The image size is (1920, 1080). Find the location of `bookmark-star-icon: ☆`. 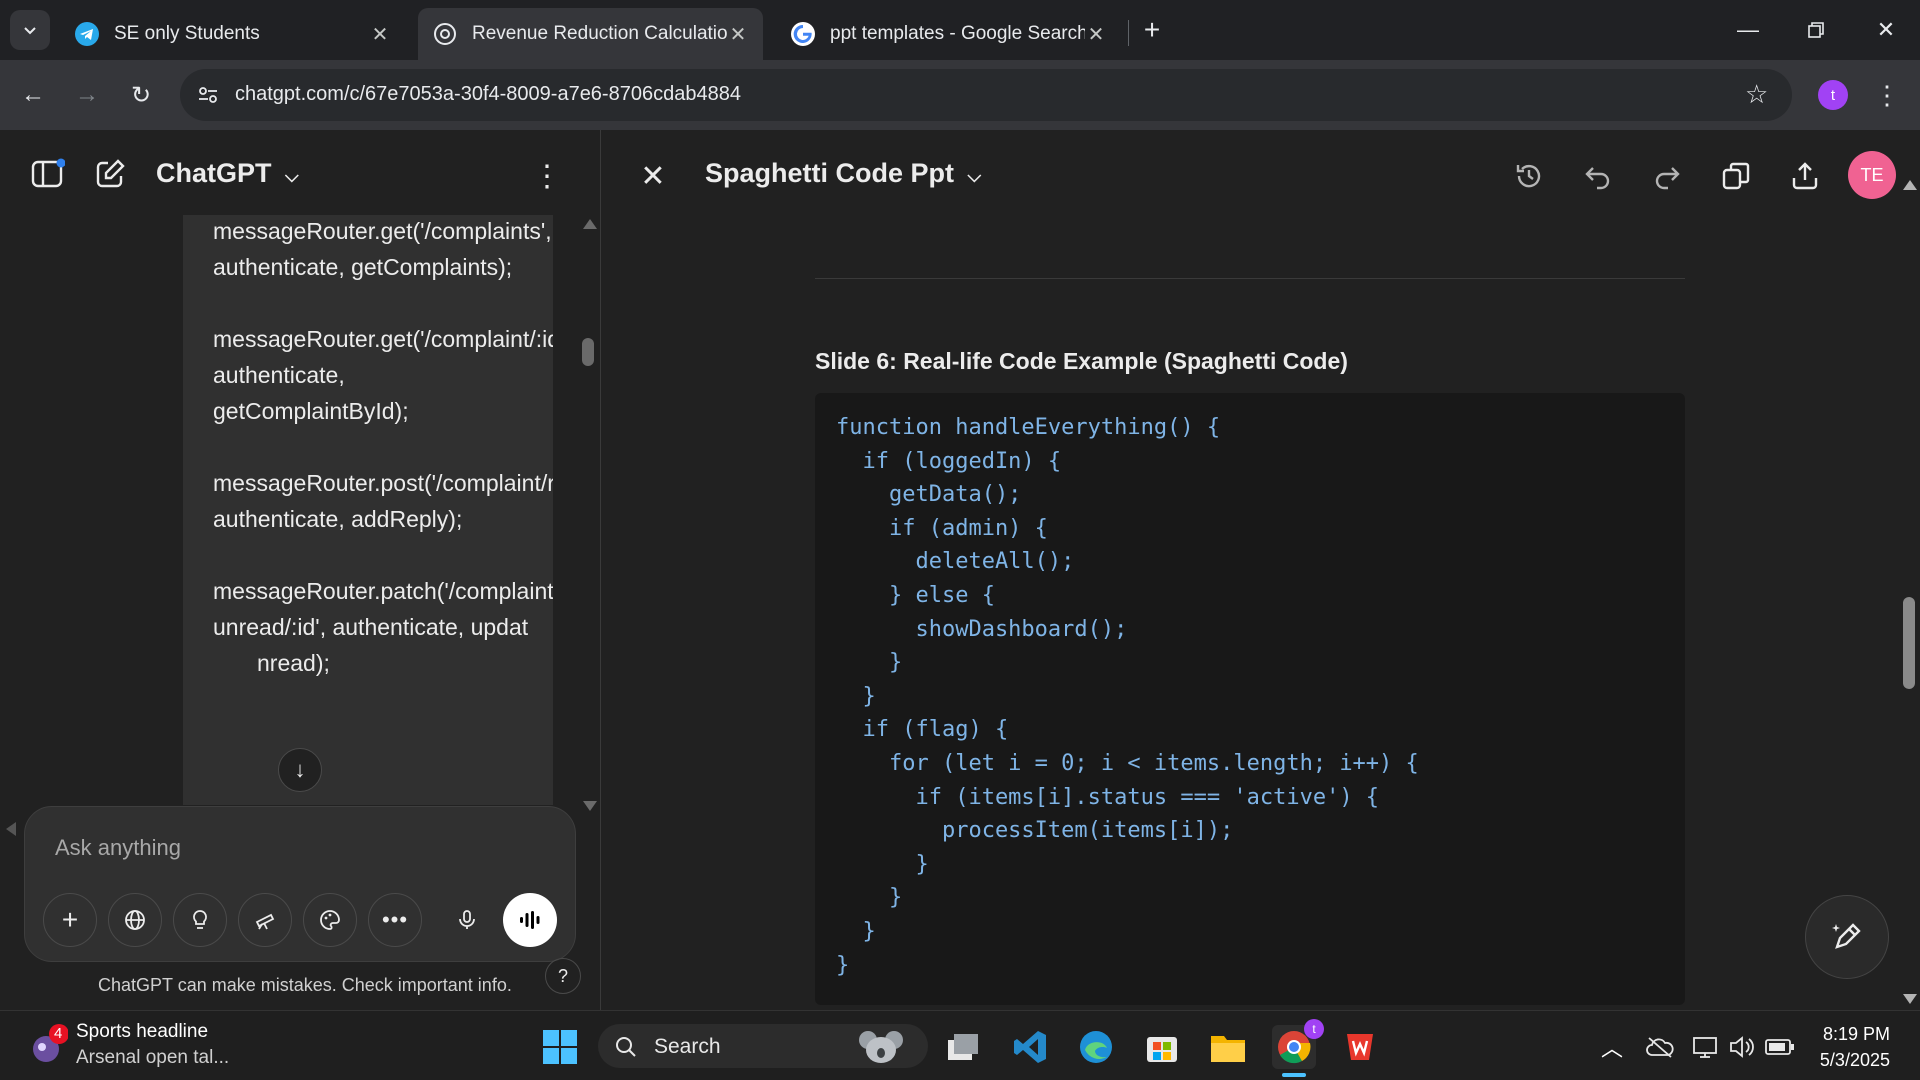

bookmark-star-icon: ☆ is located at coordinates (1756, 94).